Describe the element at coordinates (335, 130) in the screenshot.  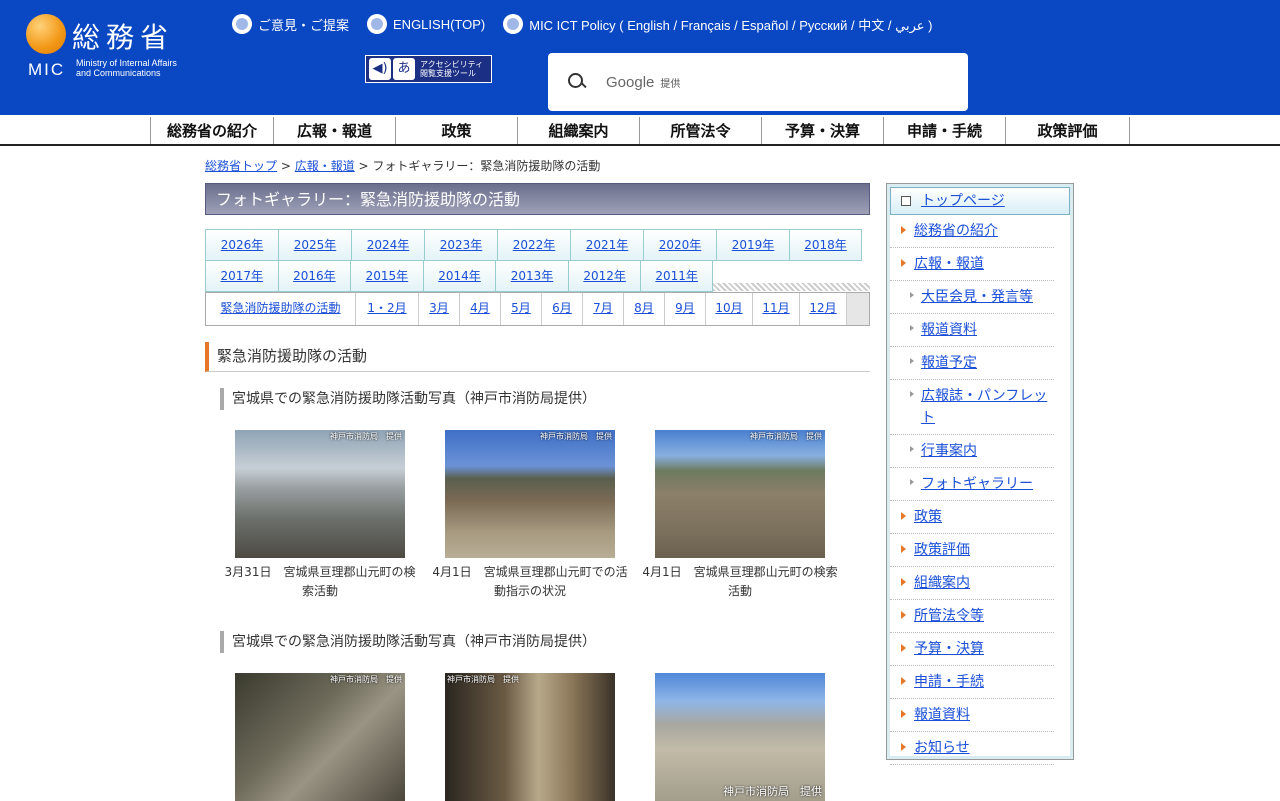
I see `gnav-item-press: 広報・報道` at that location.